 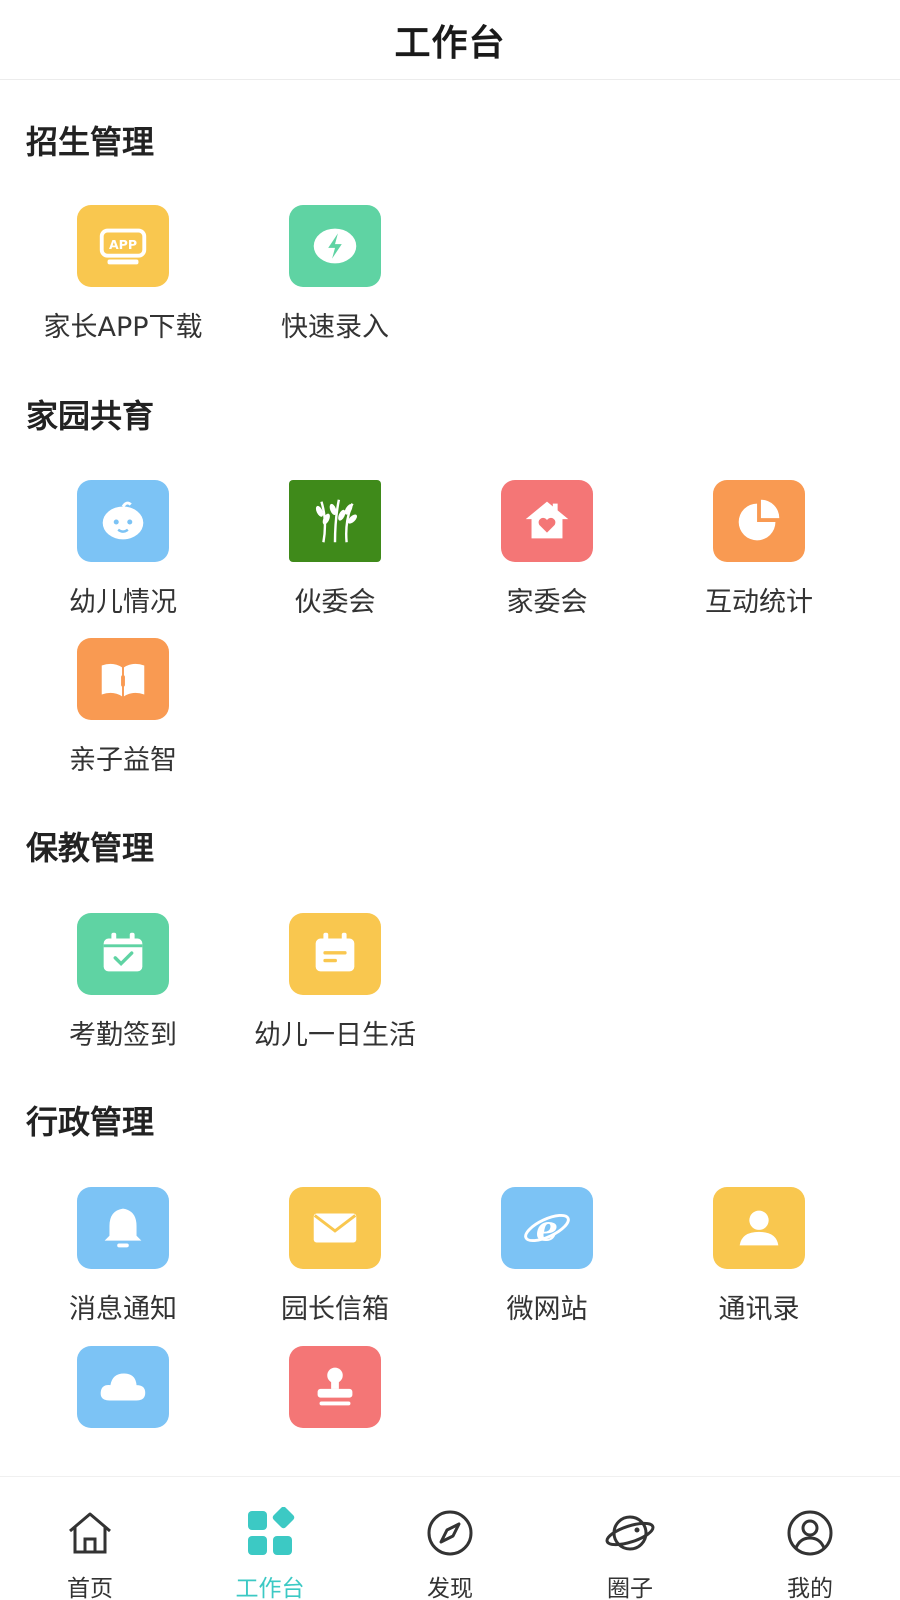 I want to click on envelope-icon, so click(x=335, y=1228).